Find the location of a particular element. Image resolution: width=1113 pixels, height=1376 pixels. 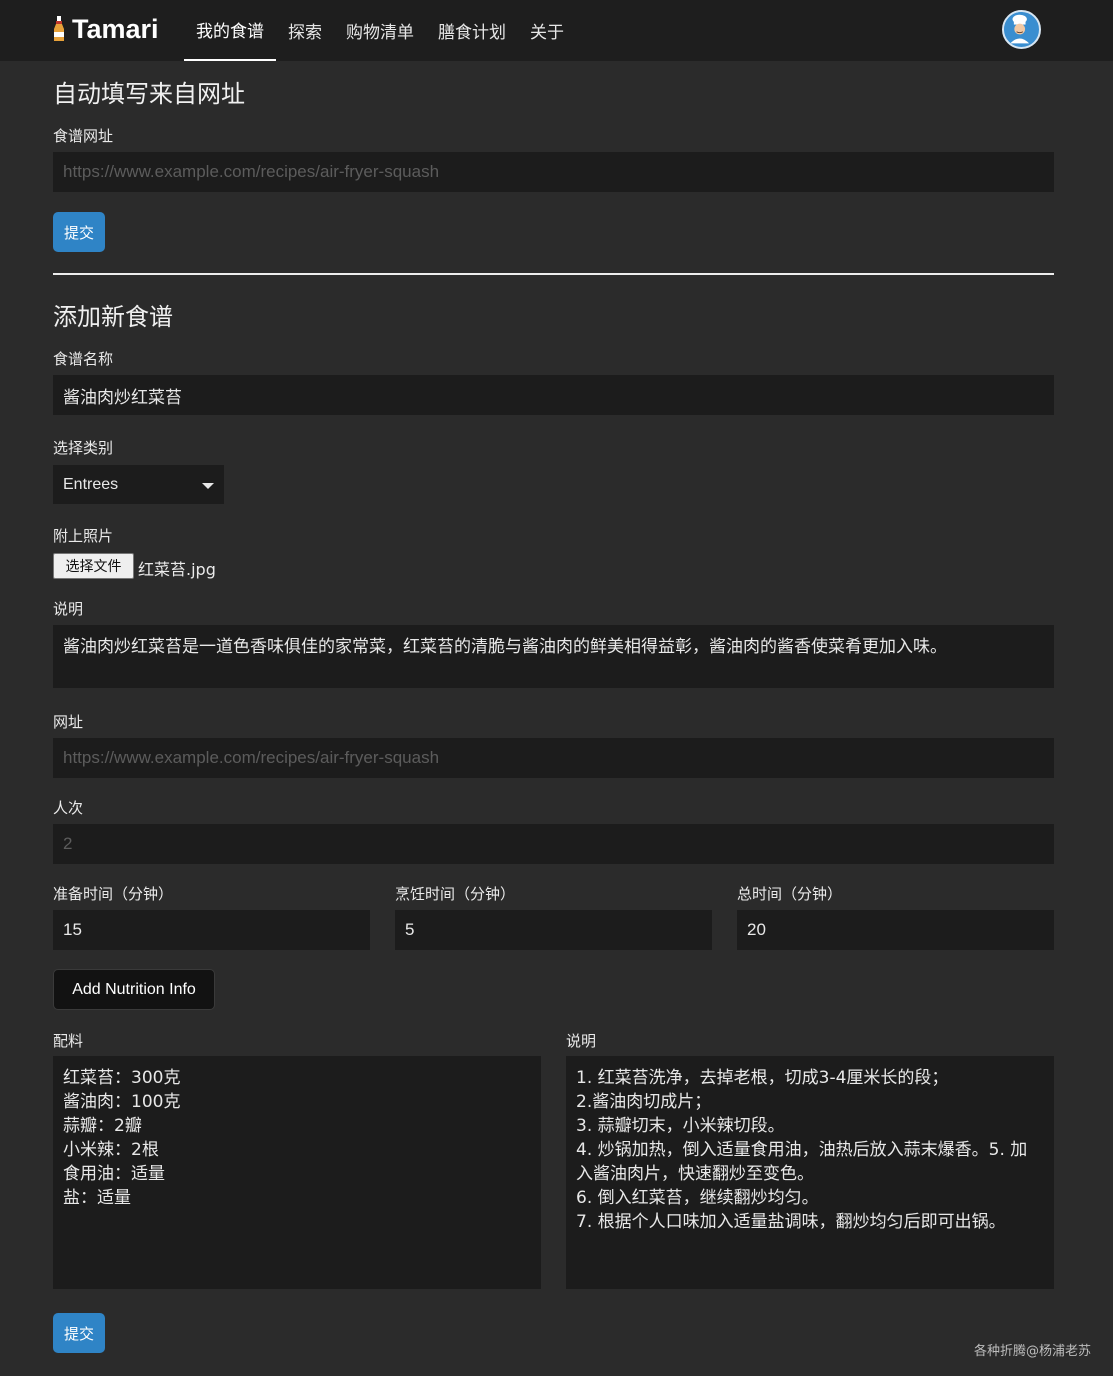

soy-sauce-bottle-icon is located at coordinates (59, 28).